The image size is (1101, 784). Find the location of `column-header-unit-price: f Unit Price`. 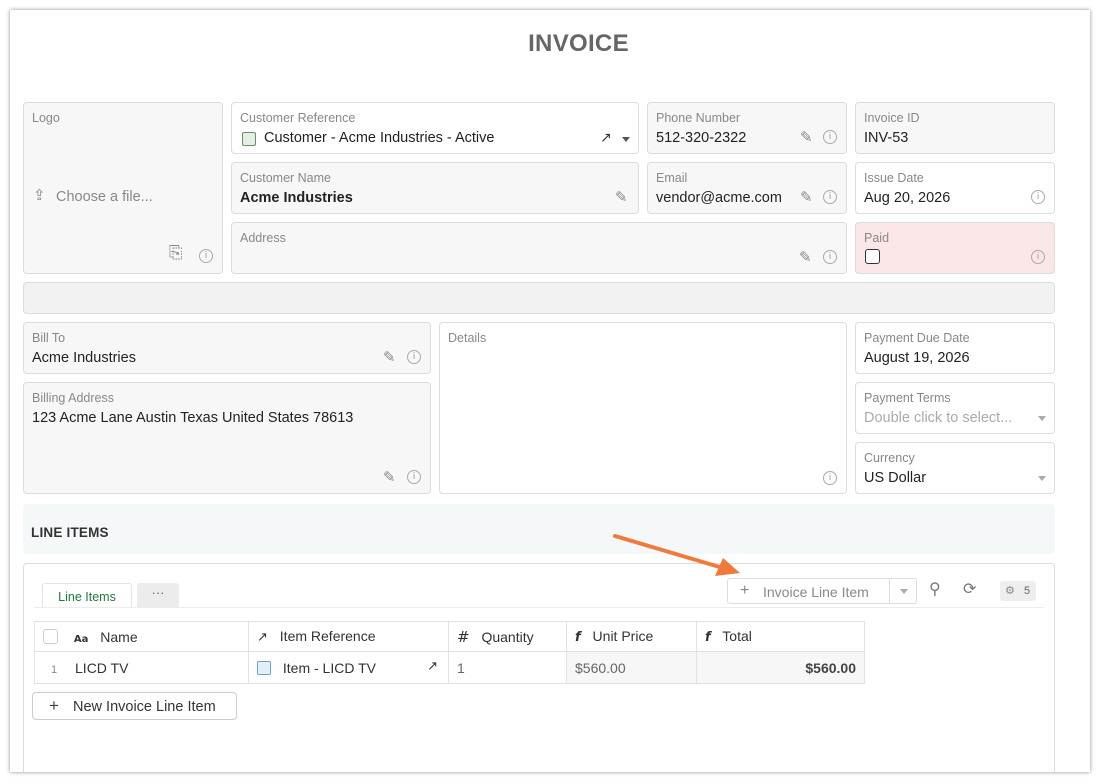

column-header-unit-price: f Unit Price is located at coordinates (631, 636).